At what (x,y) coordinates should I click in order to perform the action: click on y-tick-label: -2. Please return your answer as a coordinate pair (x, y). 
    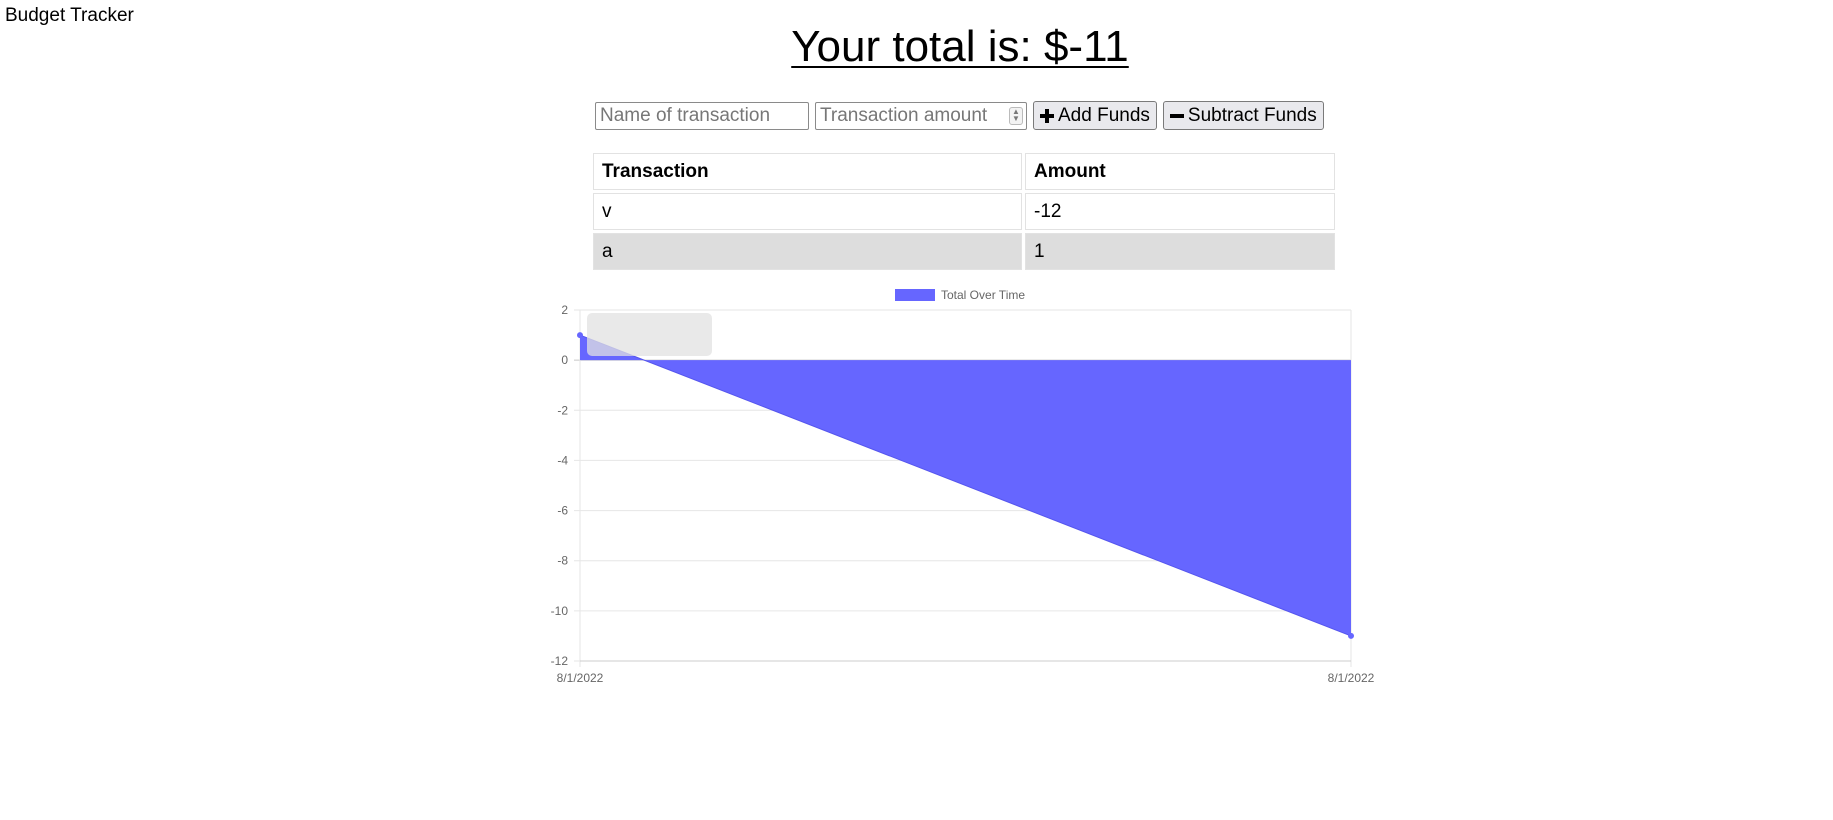
    Looking at the image, I should click on (562, 410).